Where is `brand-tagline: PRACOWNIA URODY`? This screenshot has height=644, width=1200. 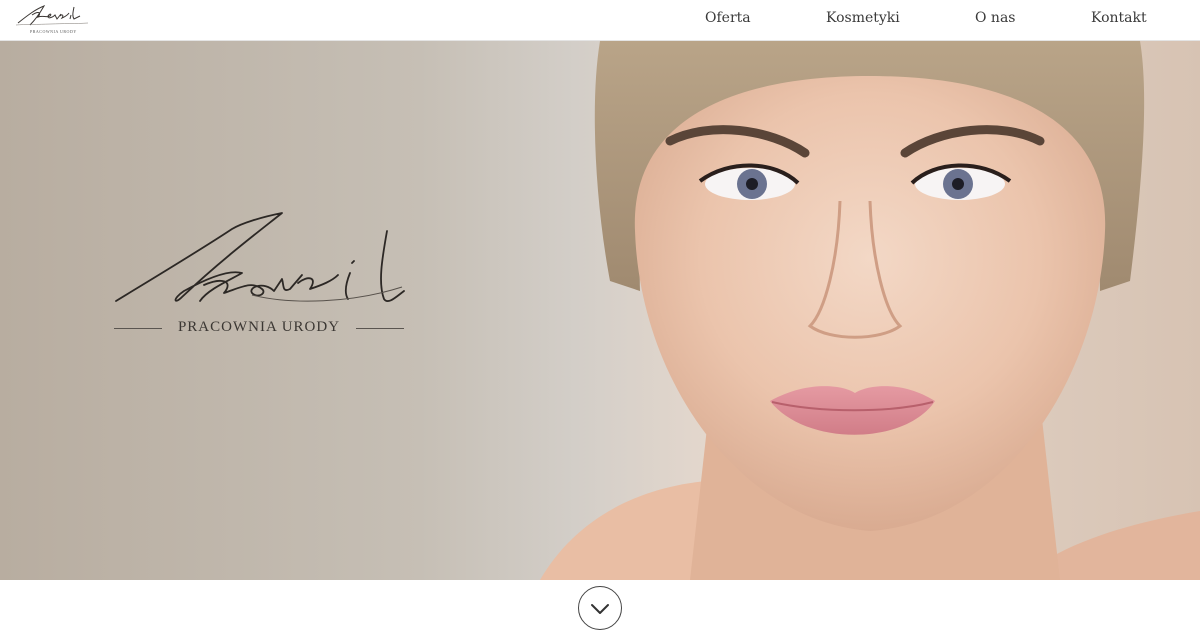
brand-tagline: PRACOWNIA URODY is located at coordinates (259, 327).